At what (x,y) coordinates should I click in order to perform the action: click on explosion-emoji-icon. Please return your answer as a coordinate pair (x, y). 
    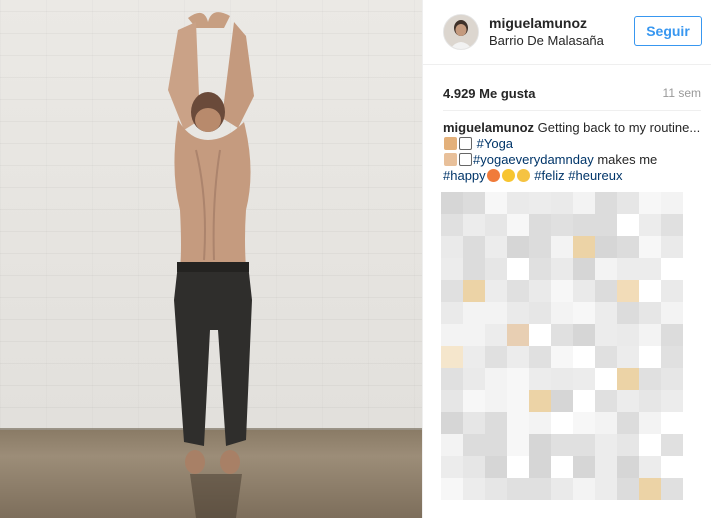
    Looking at the image, I should click on (493, 175).